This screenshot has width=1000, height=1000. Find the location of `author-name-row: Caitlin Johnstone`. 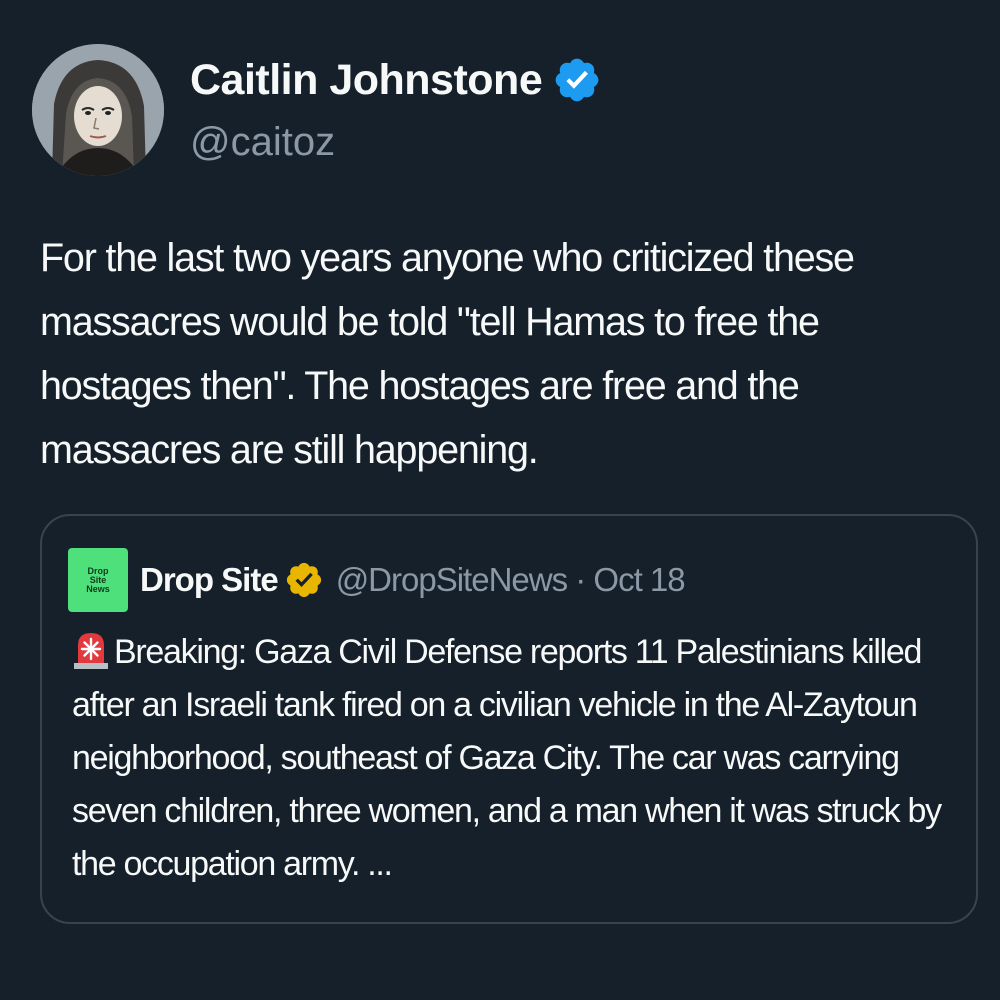

author-name-row: Caitlin Johnstone is located at coordinates (396, 80).